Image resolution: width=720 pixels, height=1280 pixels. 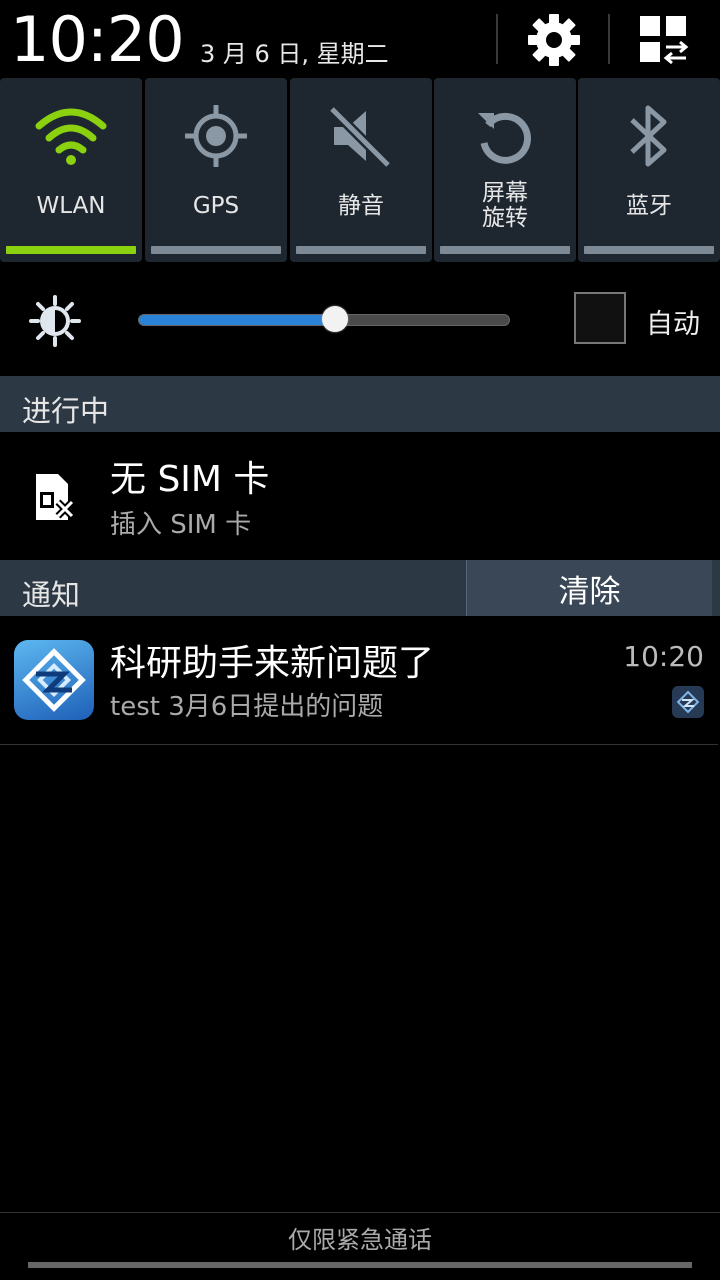 What do you see at coordinates (272, 663) in the screenshot?
I see `notification-title: 科研助手来新问题了` at bounding box center [272, 663].